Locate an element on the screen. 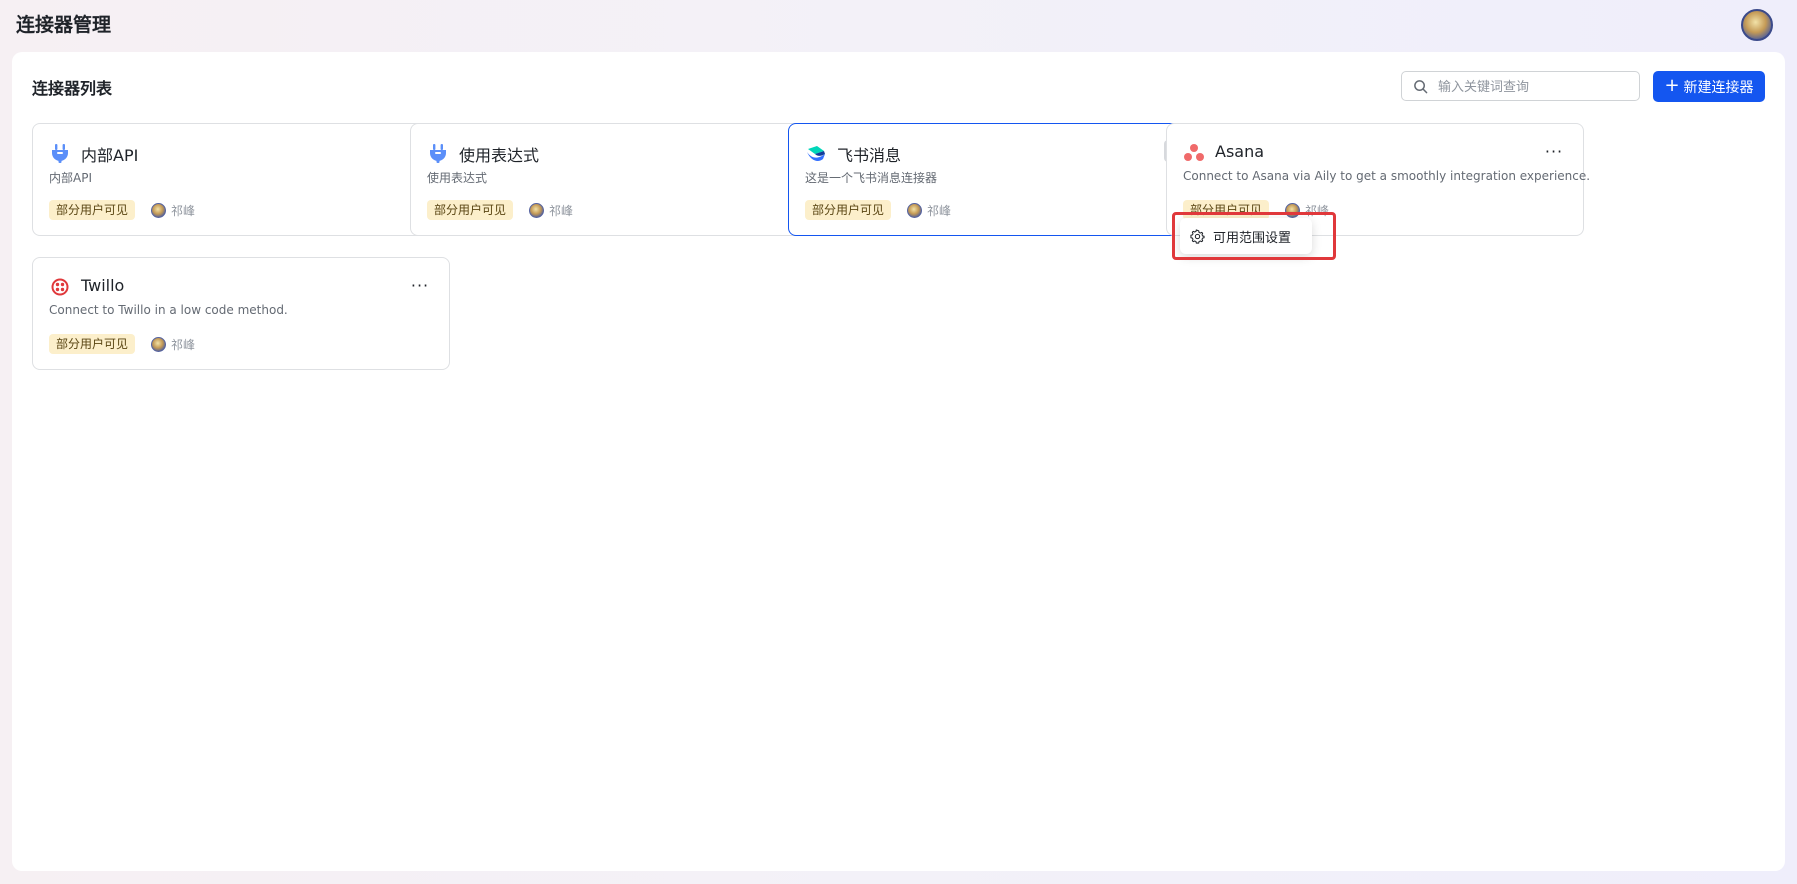 Image resolution: width=1797 pixels, height=884 pixels. search-box is located at coordinates (1520, 86).